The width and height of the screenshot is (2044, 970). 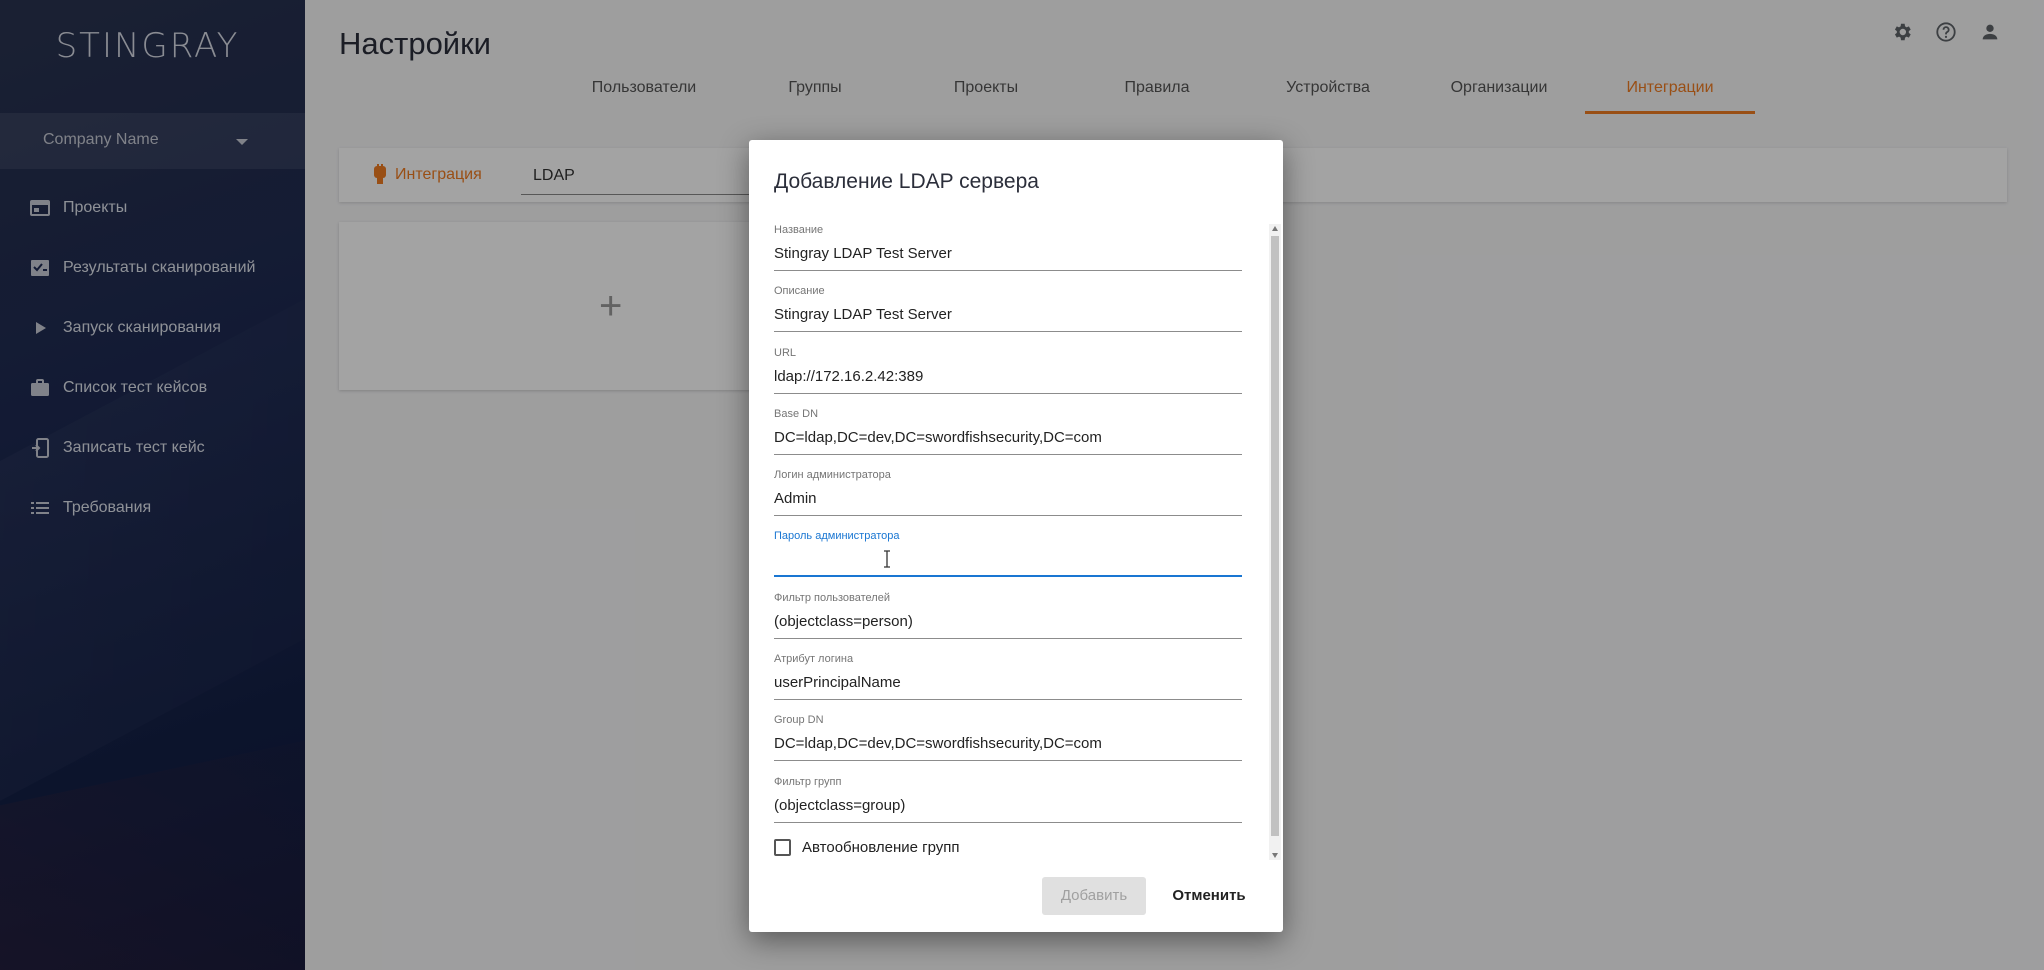 What do you see at coordinates (1275, 536) in the screenshot?
I see `scrollbar-thumb` at bounding box center [1275, 536].